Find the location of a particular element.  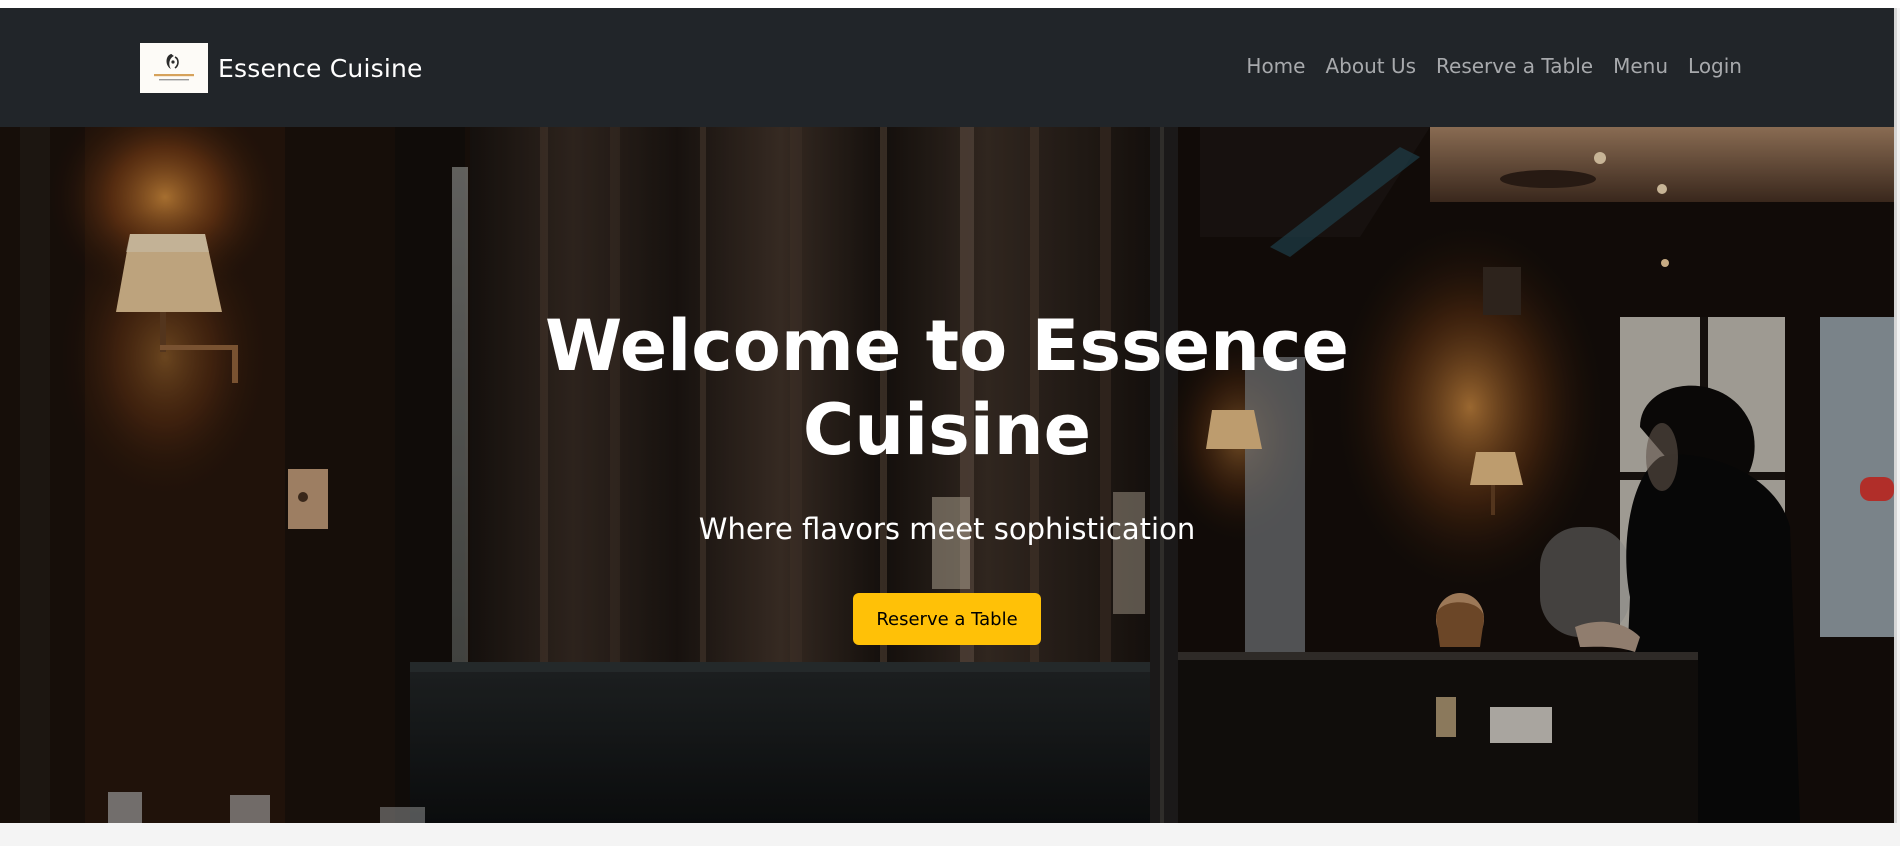

nav-about-us: About Us is located at coordinates (1370, 66).